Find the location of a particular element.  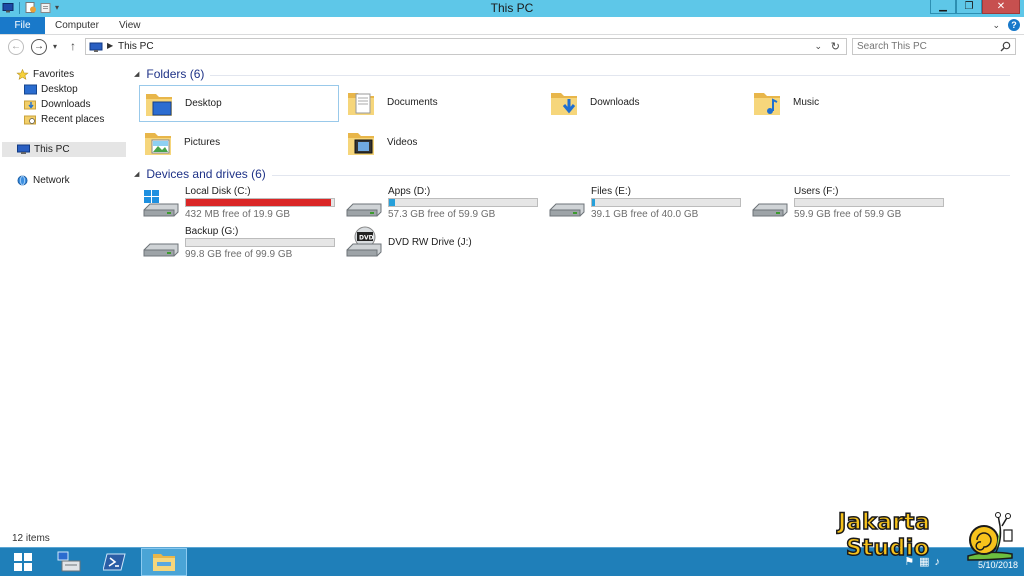

expand-ribbon-icon: ⌄ is located at coordinates (996, 25).